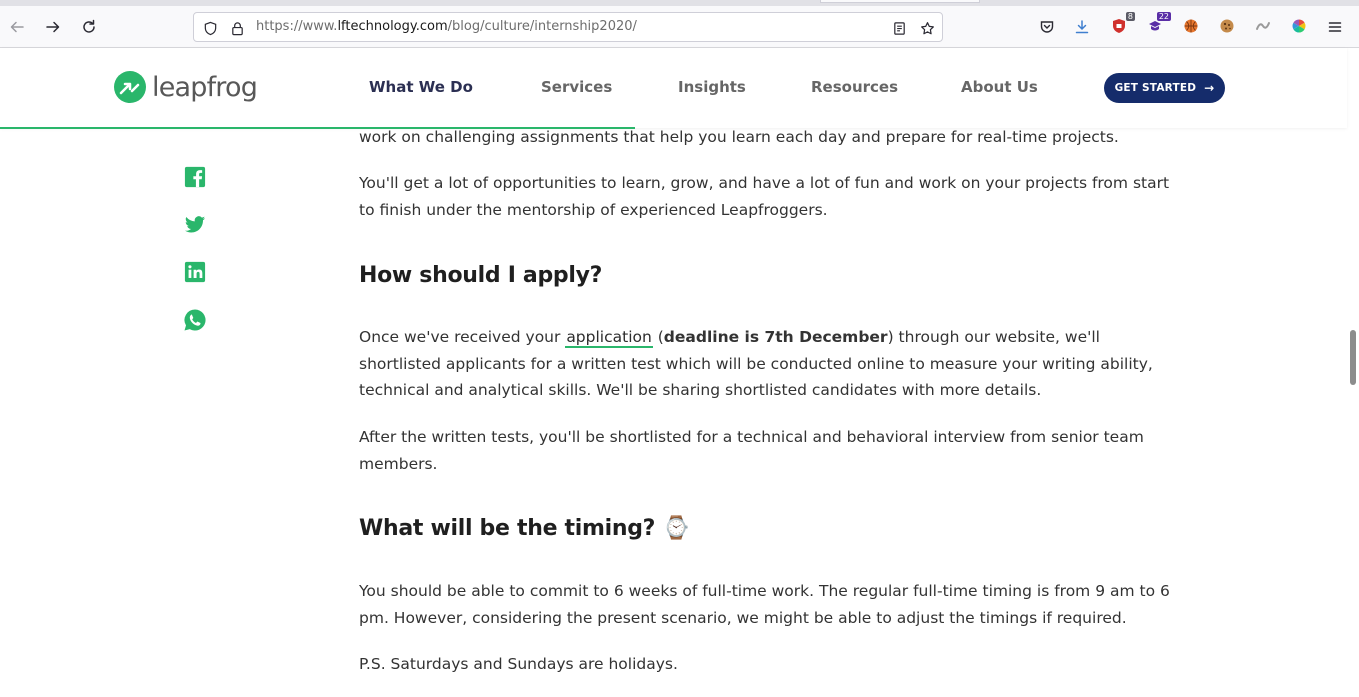  What do you see at coordinates (1209, 88) in the screenshot?
I see `arrow-right-icon: →` at bounding box center [1209, 88].